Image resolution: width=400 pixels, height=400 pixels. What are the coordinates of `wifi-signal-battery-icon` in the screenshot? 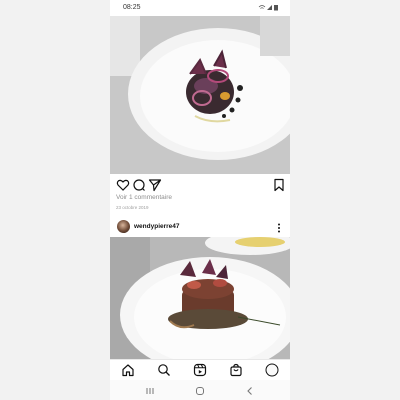 It's located at (268, 8).